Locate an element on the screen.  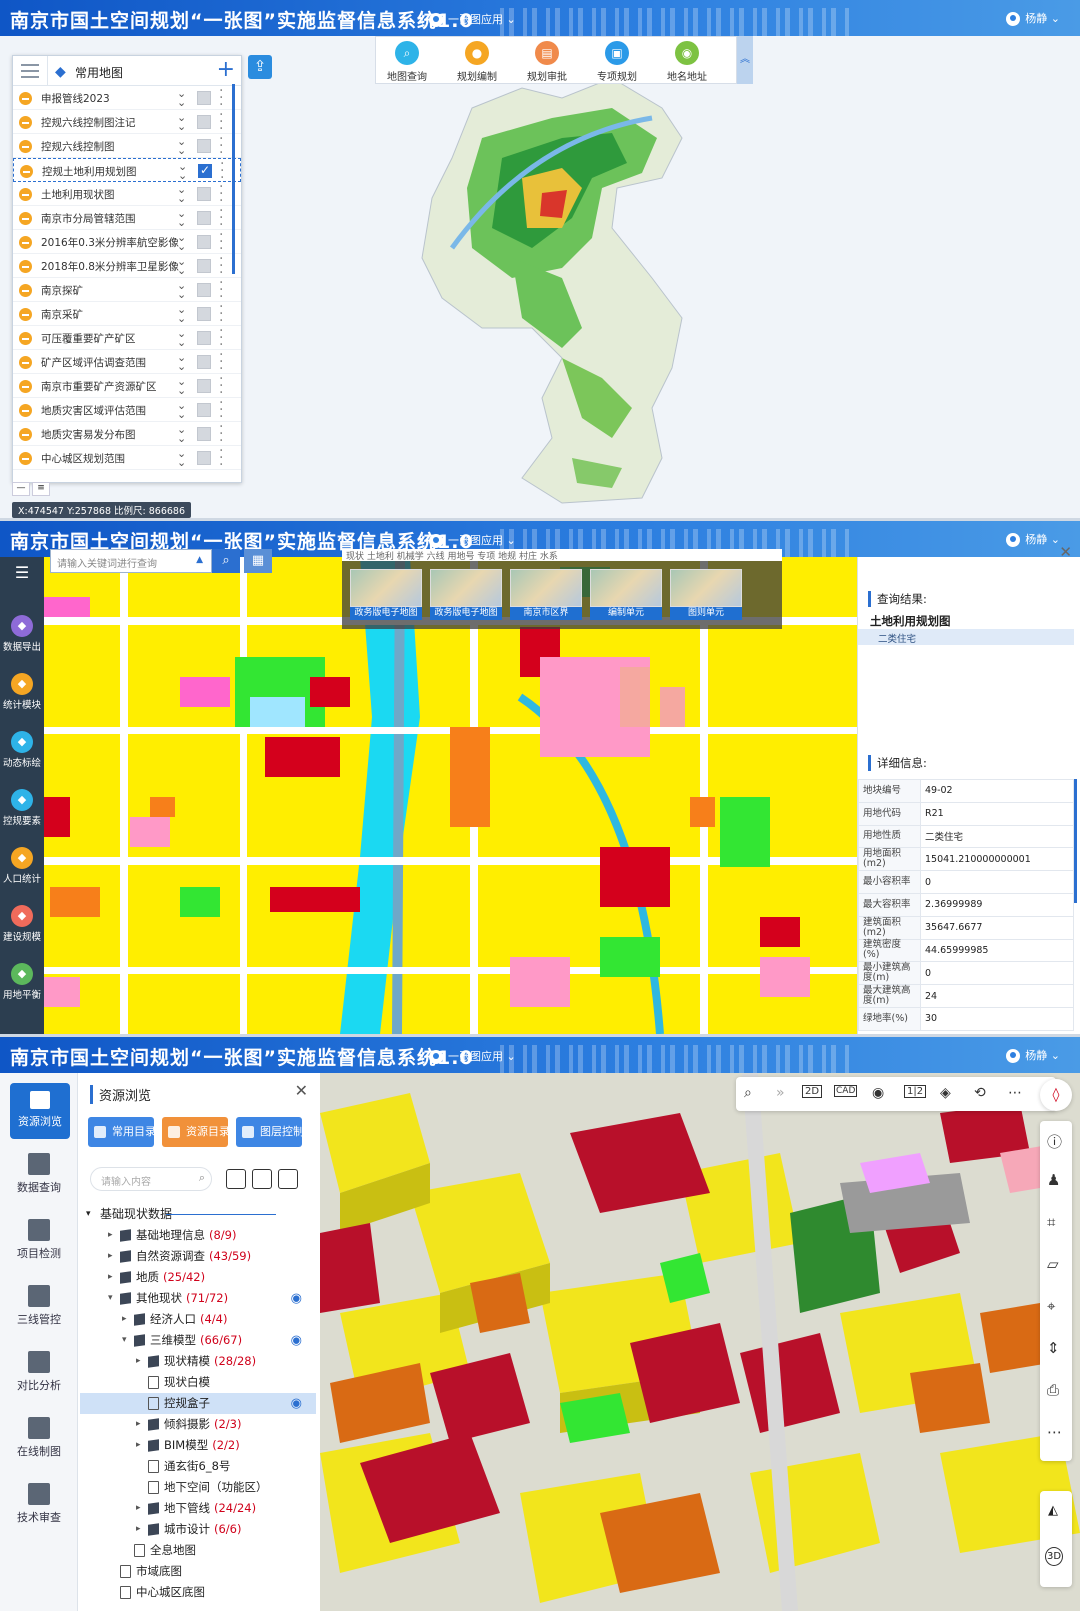
layer-row: 中心城区规划范围 ⌄ ⌄ · · · is located at coordinates (127, 458).